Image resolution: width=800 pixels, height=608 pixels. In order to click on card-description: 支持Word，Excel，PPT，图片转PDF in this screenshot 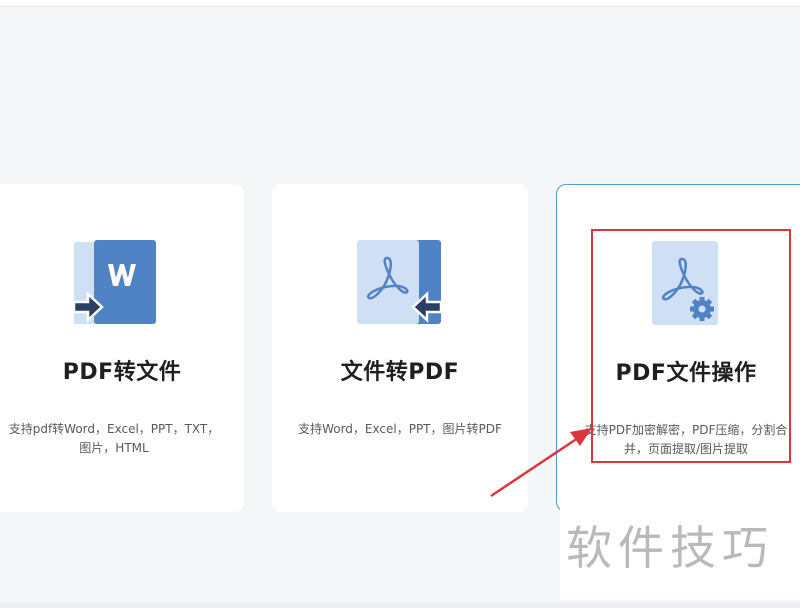, I will do `click(400, 429)`.